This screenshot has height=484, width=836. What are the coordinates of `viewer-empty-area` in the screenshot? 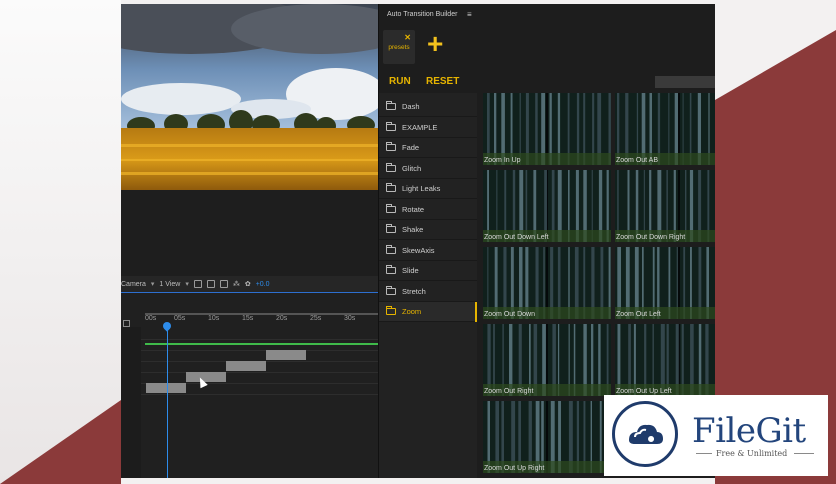 It's located at (249, 233).